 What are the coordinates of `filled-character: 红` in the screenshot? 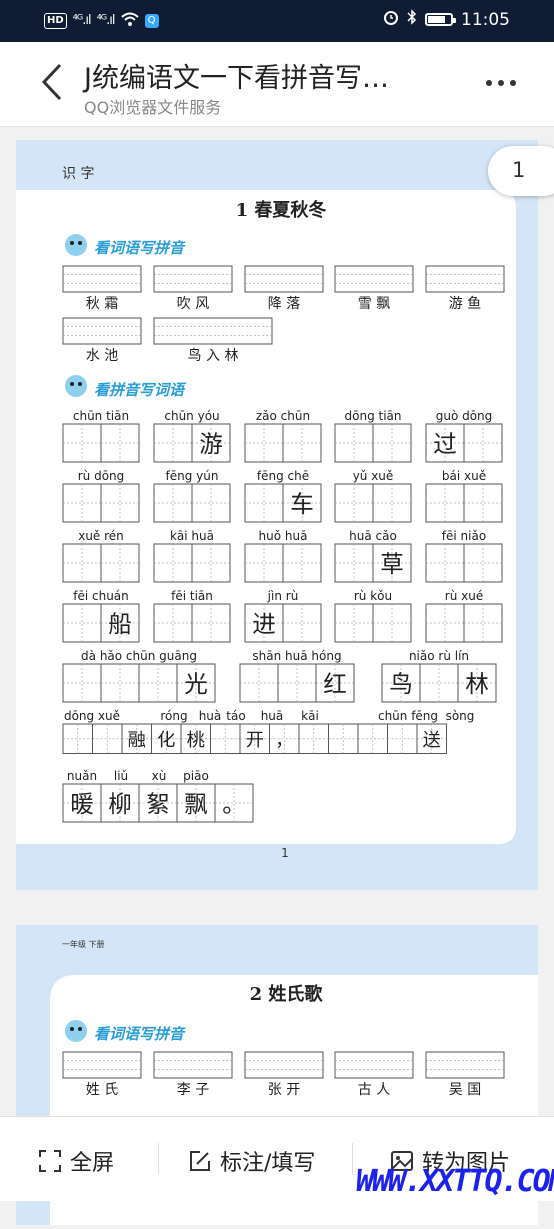 It's located at (335, 684).